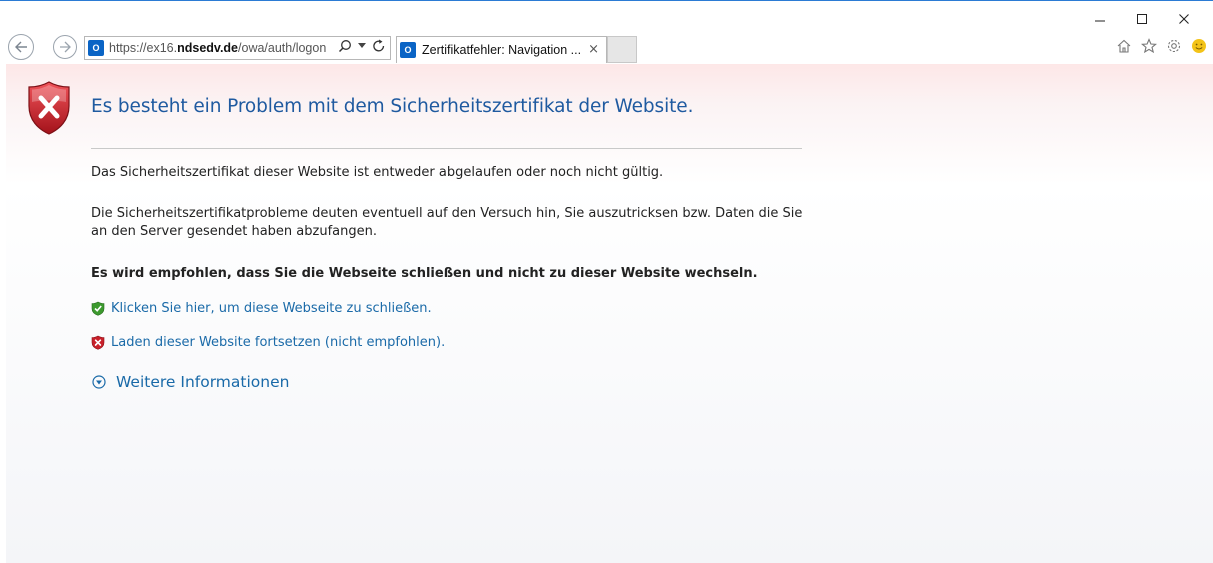 This screenshot has height=563, width=1213. I want to click on tab-close-button: ×, so click(593, 49).